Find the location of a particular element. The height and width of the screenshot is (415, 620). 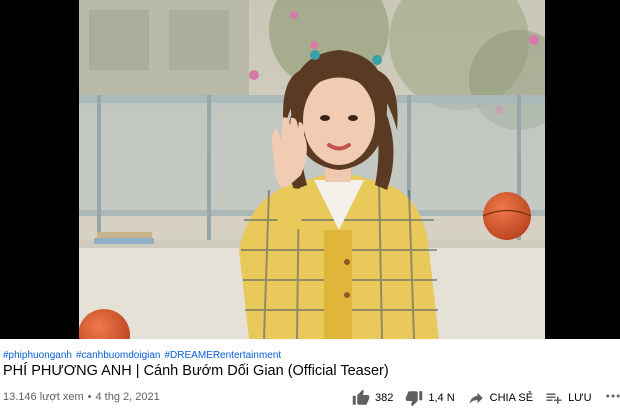

like-count: 382 is located at coordinates (384, 398).